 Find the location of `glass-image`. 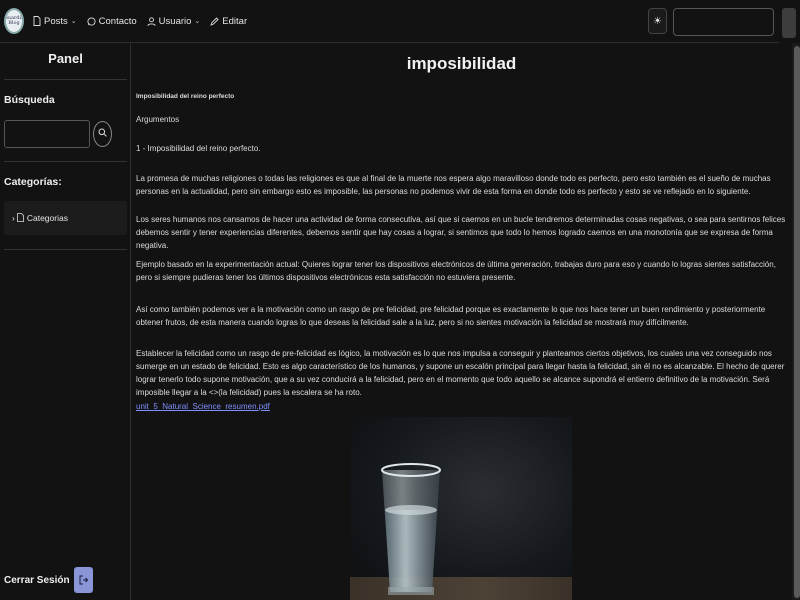

glass-image is located at coordinates (411, 529).